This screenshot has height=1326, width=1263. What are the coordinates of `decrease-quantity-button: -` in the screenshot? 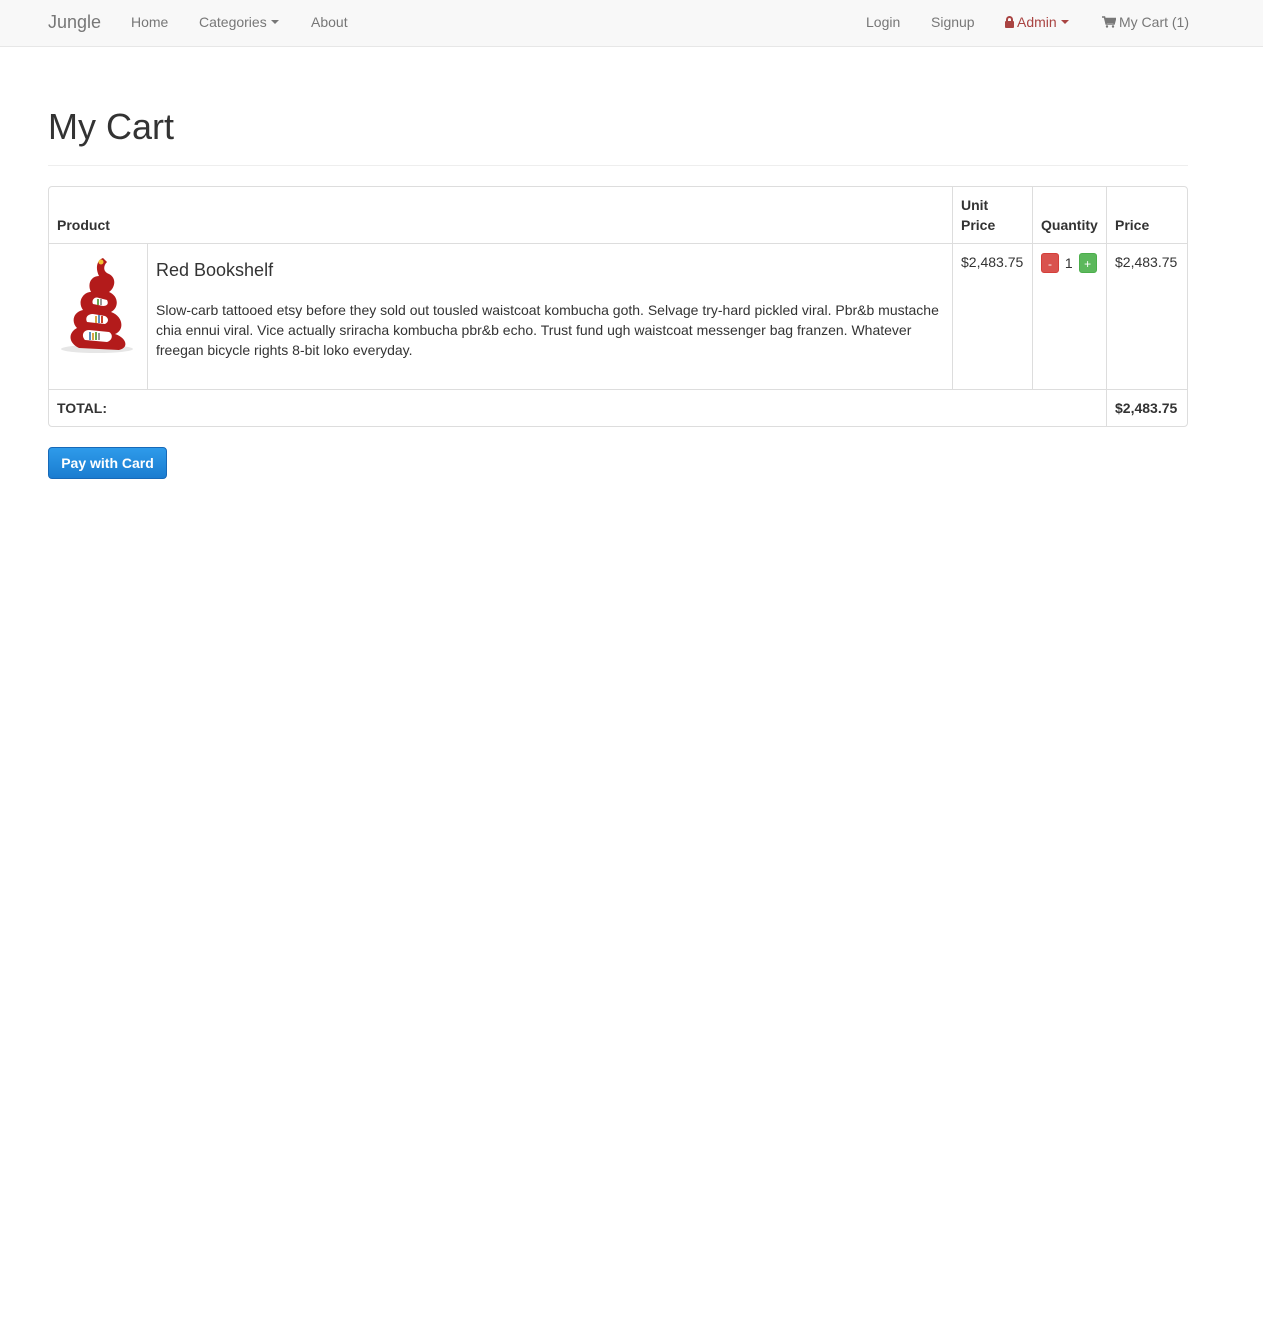 It's located at (1050, 263).